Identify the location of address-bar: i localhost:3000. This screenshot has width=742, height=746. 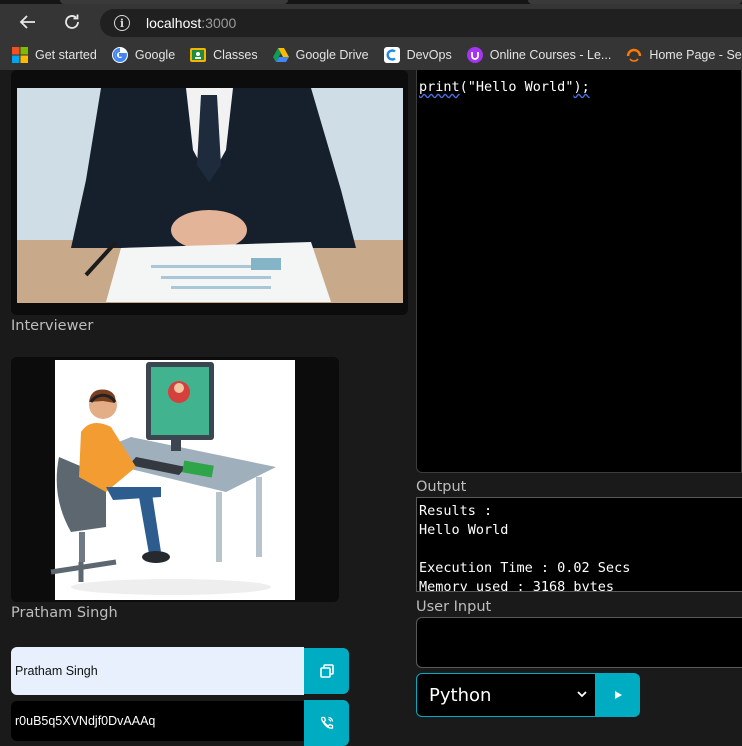
(421, 23).